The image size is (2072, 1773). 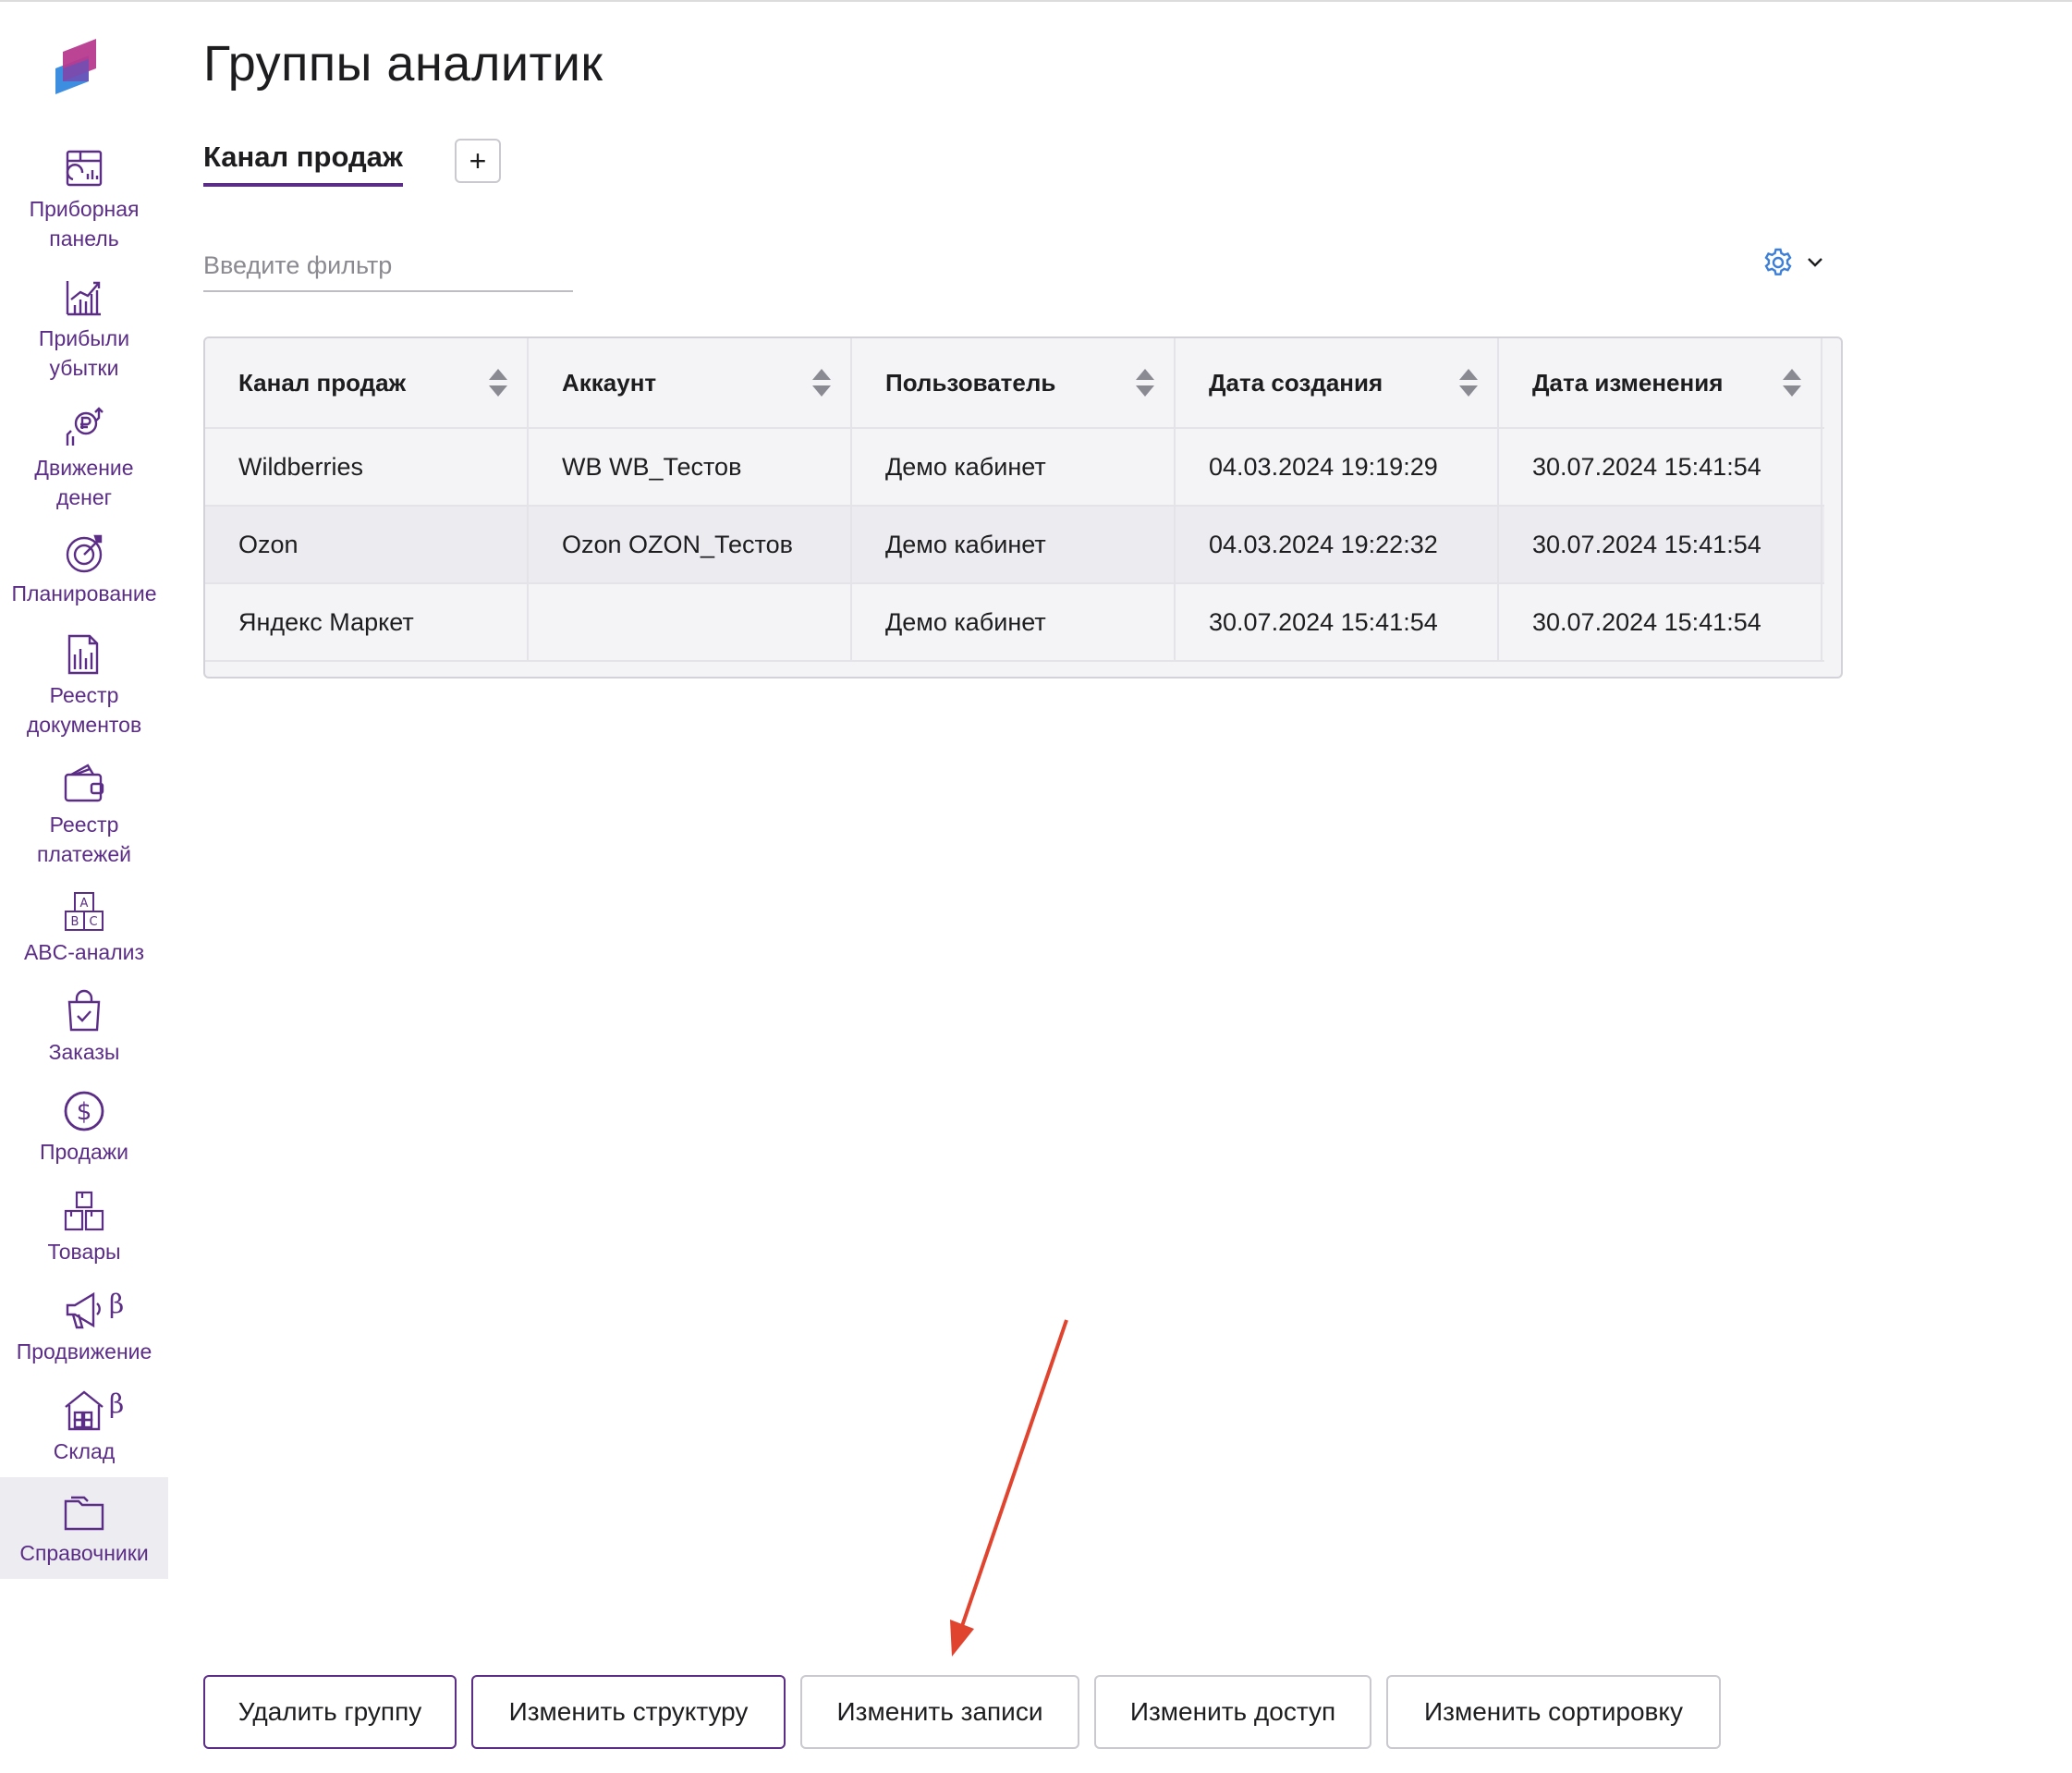 What do you see at coordinates (84, 904) in the screenshot?
I see `svg-text: A` at bounding box center [84, 904].